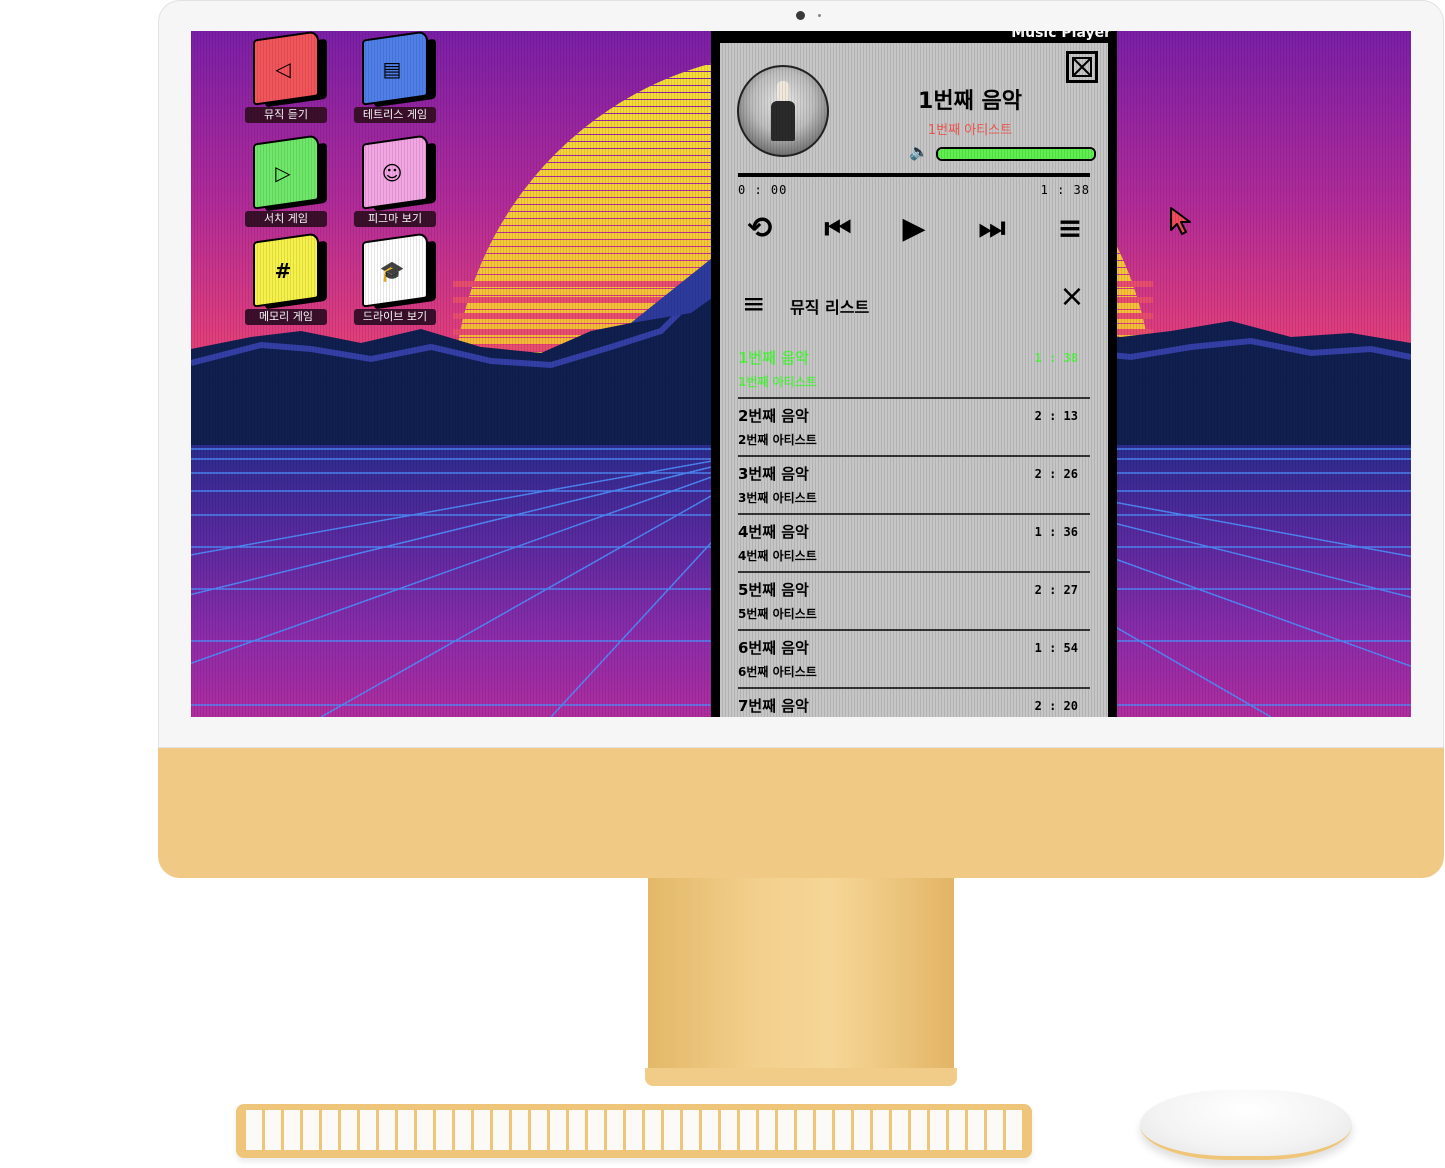 This screenshot has height=1168, width=1445. What do you see at coordinates (800, 15) in the screenshot?
I see `camera` at bounding box center [800, 15].